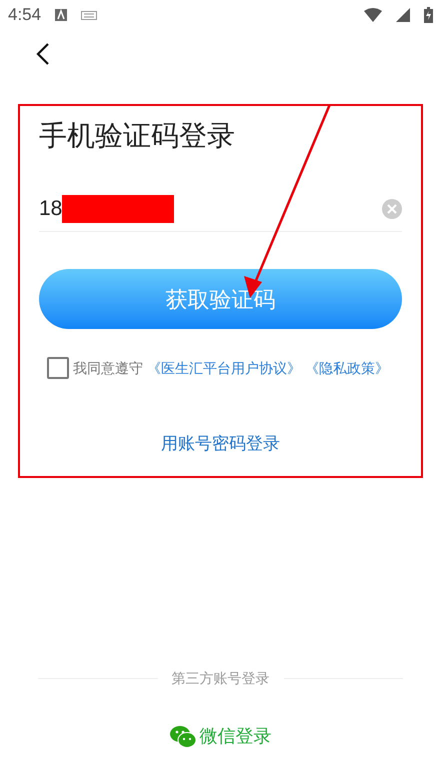 This screenshot has height=784, width=441. What do you see at coordinates (220, 443) in the screenshot?
I see `password-login-link: 用账号密码登录` at bounding box center [220, 443].